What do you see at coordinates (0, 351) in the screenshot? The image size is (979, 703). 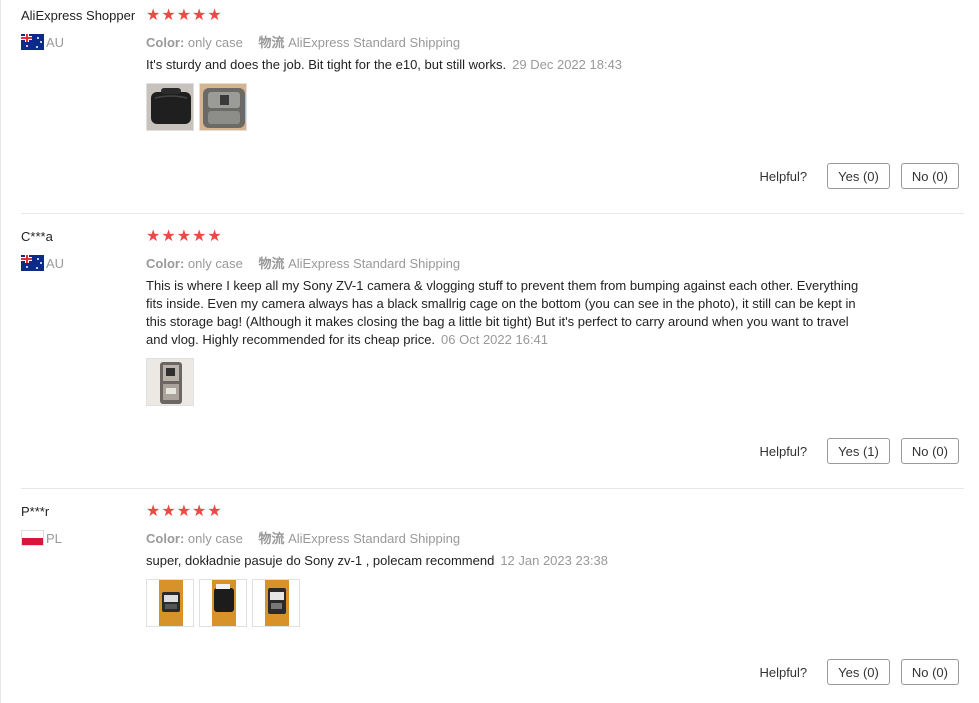 I see `page-left-border` at bounding box center [0, 351].